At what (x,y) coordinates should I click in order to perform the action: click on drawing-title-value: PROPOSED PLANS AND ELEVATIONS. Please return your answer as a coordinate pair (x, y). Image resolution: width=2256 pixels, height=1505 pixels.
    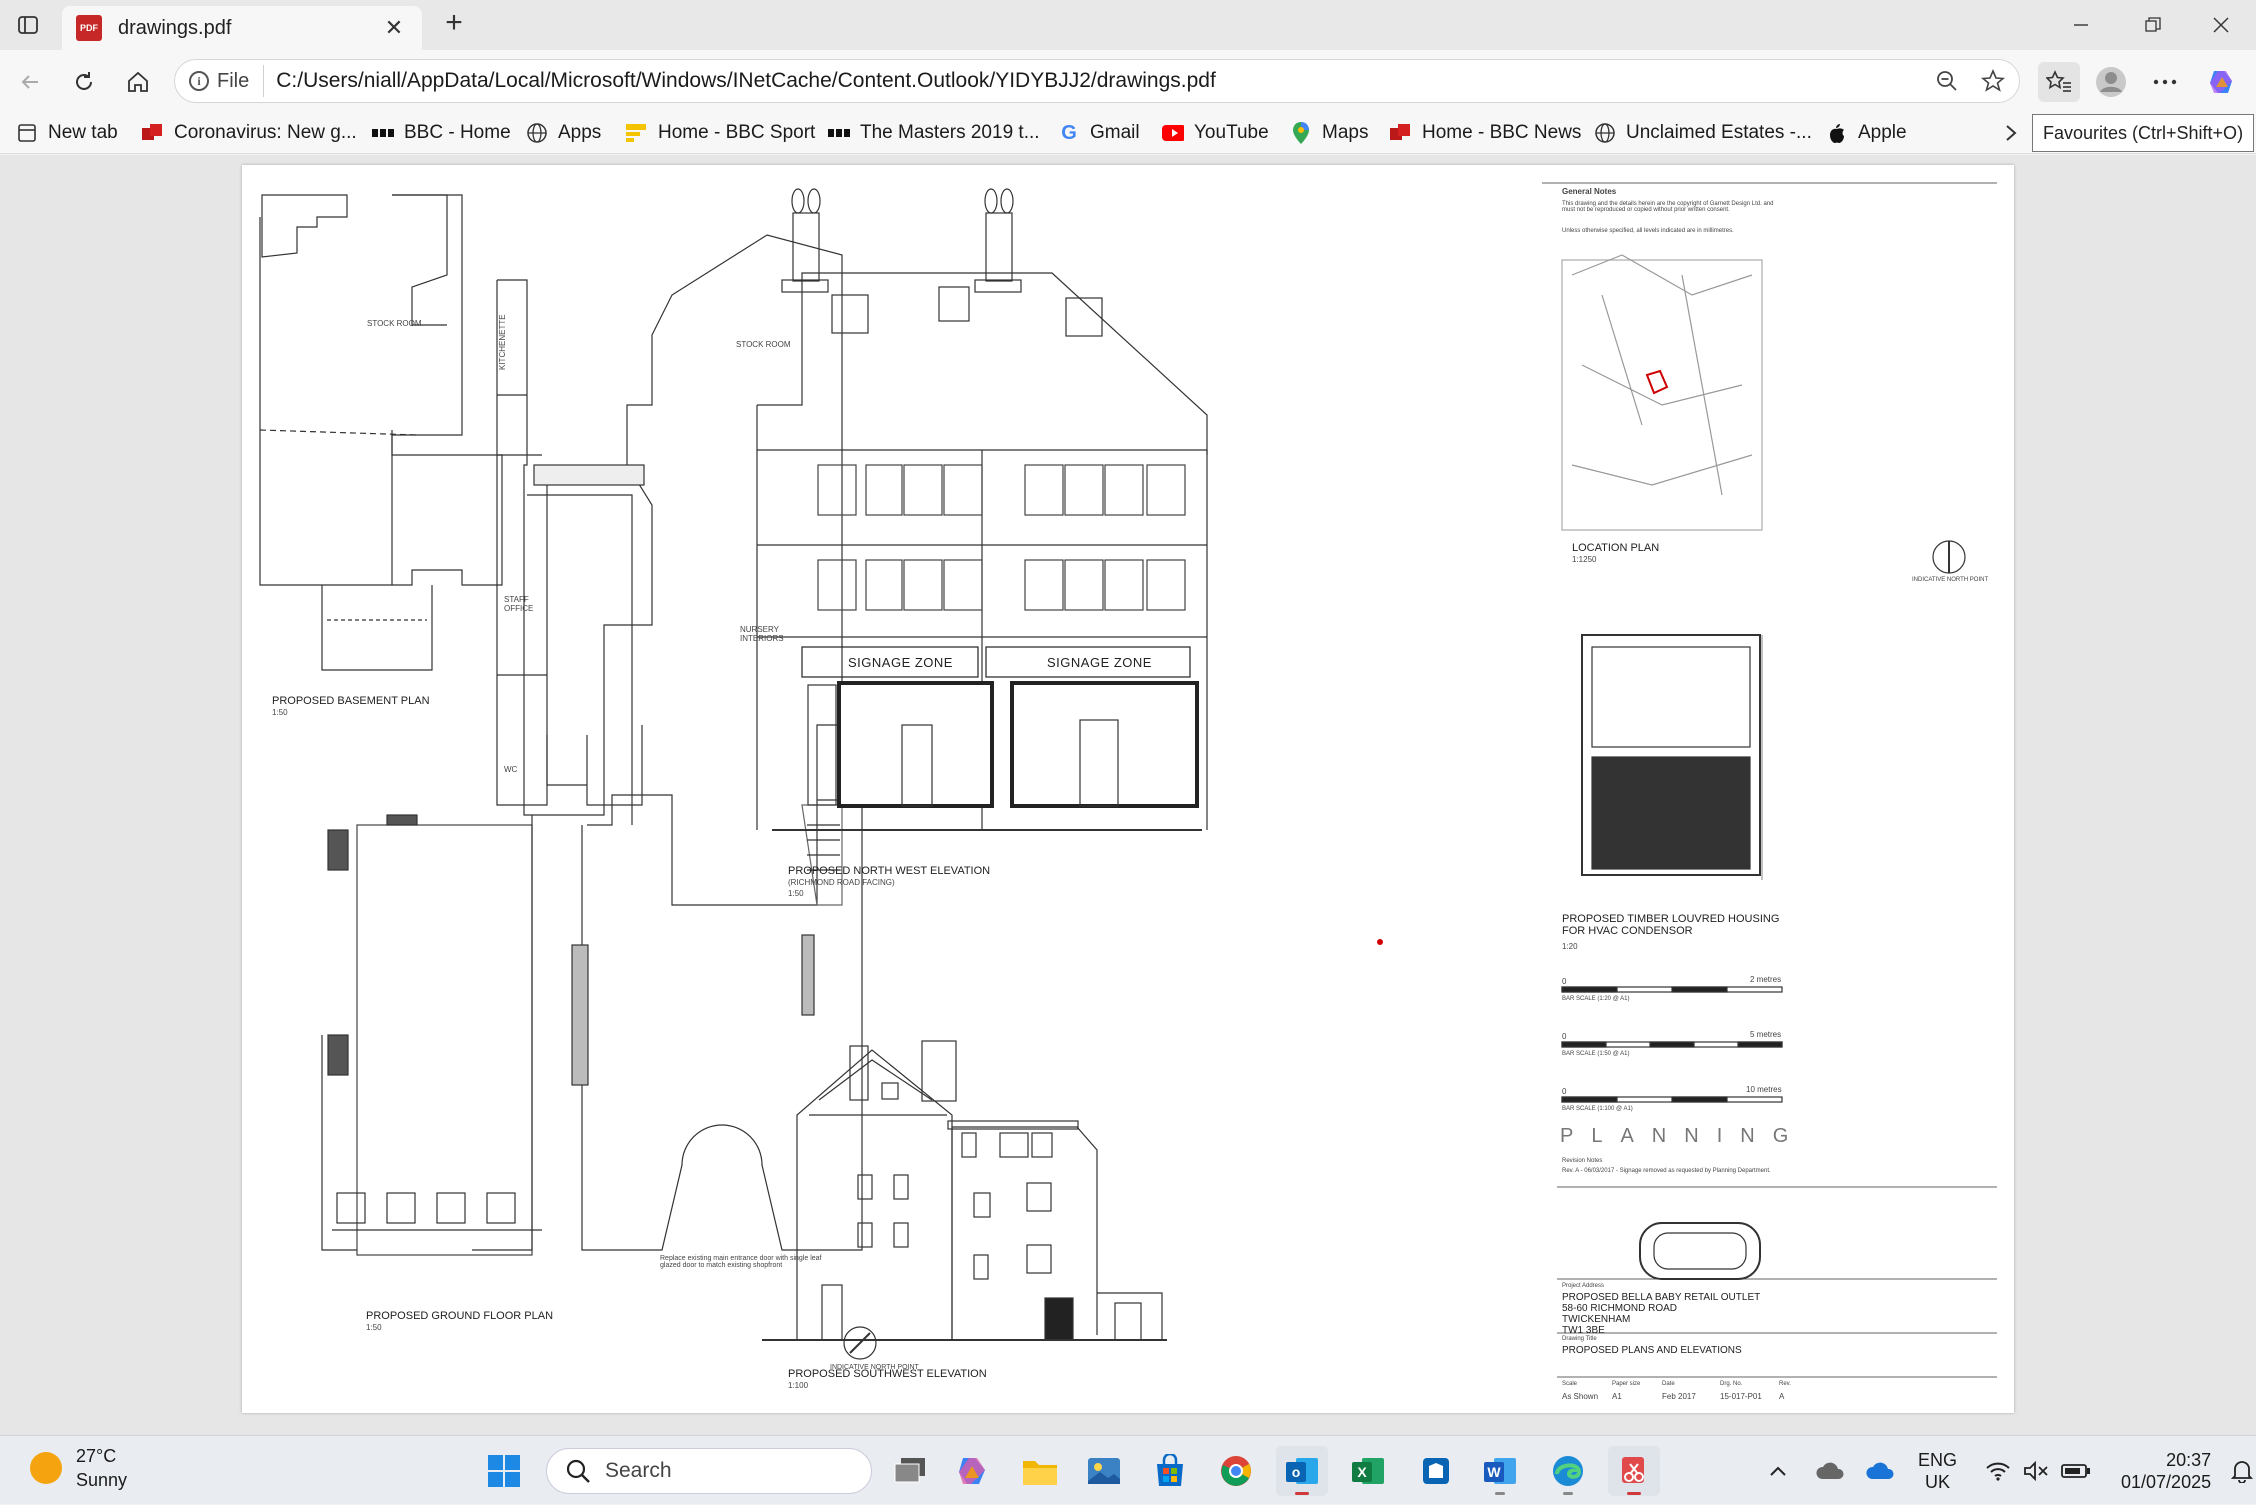
    Looking at the image, I should click on (1652, 1350).